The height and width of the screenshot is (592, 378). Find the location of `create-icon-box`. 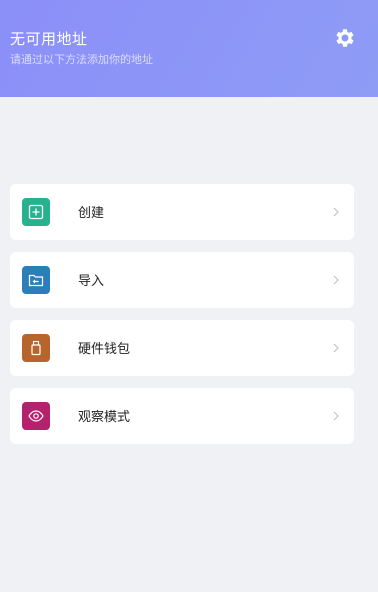

create-icon-box is located at coordinates (36, 212).